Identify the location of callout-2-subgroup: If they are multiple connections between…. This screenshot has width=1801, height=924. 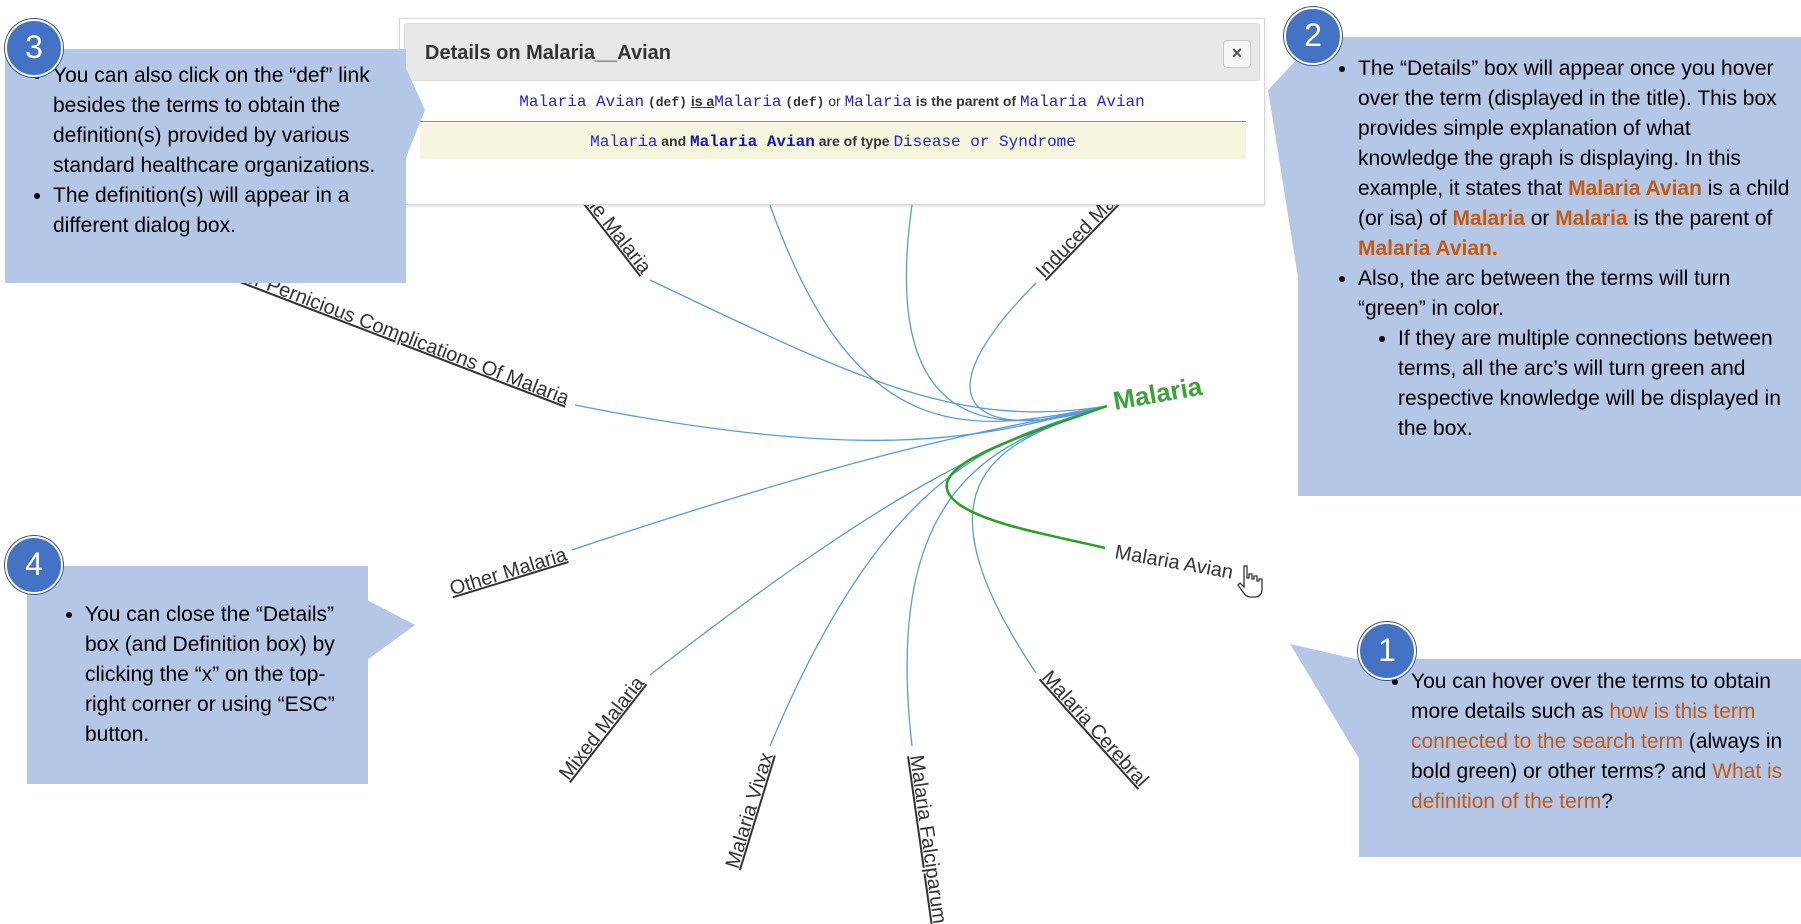
(1574, 384).